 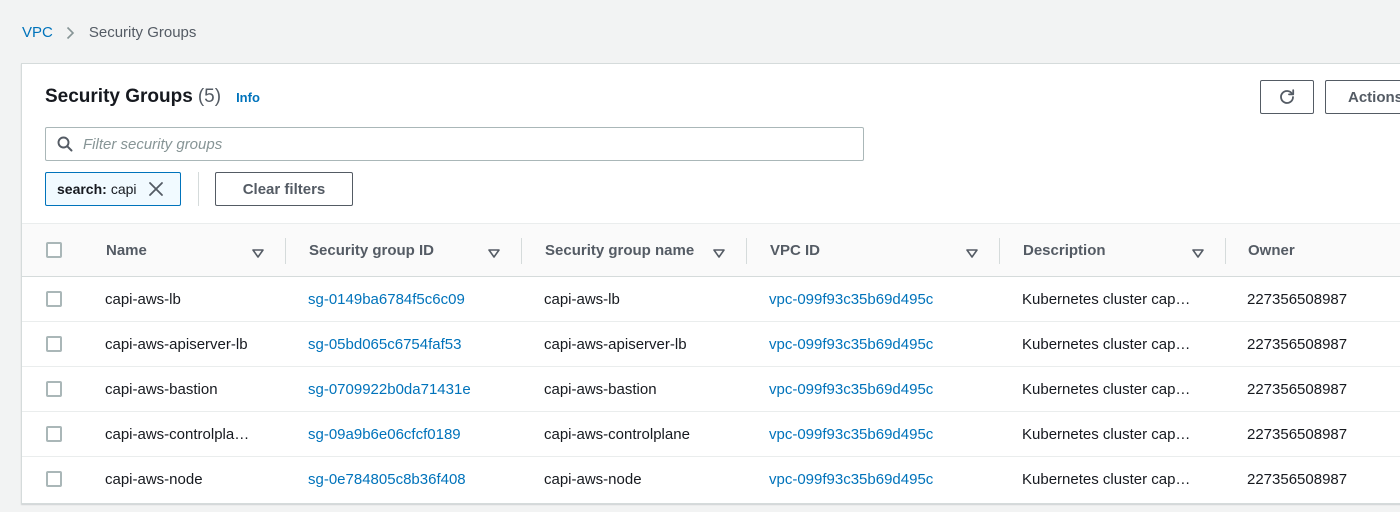 What do you see at coordinates (176, 344) in the screenshot?
I see `cell-name: capi-aws-apiserver-lb` at bounding box center [176, 344].